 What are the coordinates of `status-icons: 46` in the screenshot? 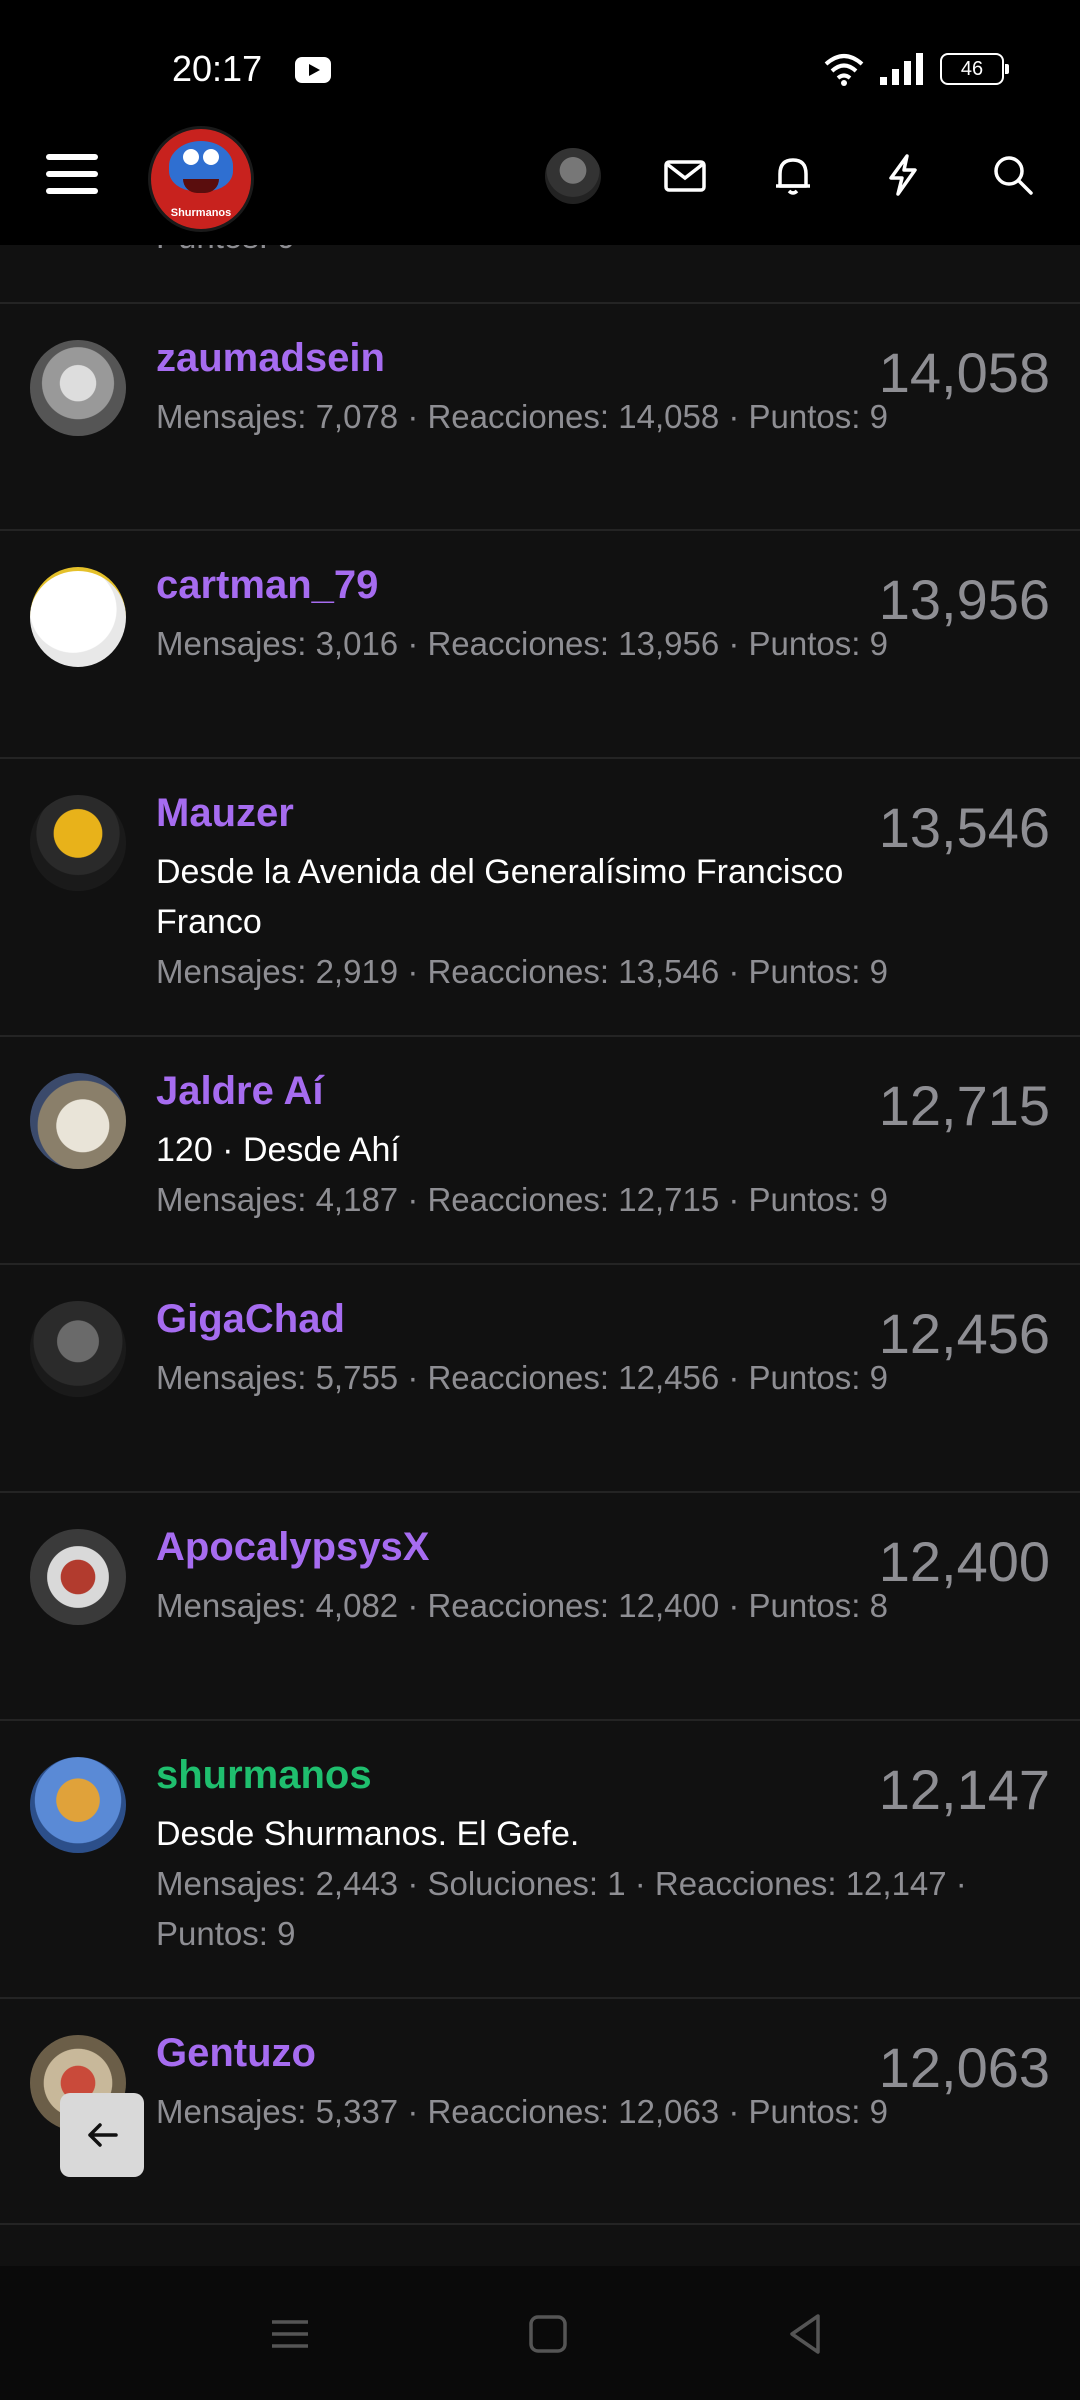 It's located at (916, 69).